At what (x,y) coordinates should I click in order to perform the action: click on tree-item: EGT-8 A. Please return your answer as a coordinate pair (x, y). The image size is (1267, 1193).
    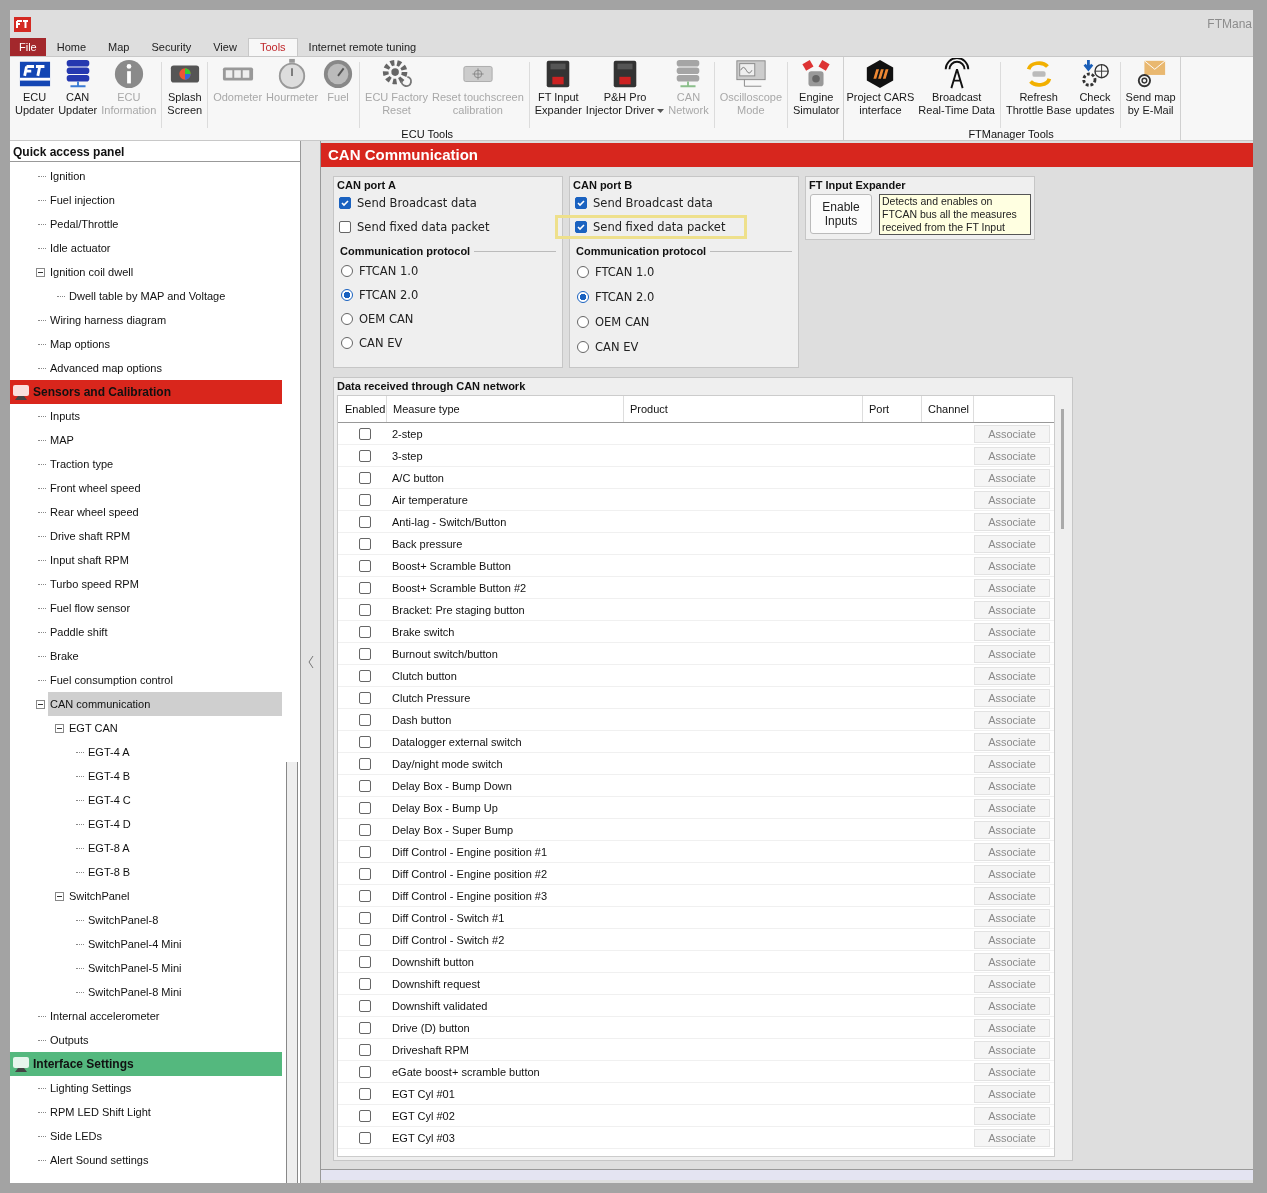
    Looking at the image, I should click on (184, 848).